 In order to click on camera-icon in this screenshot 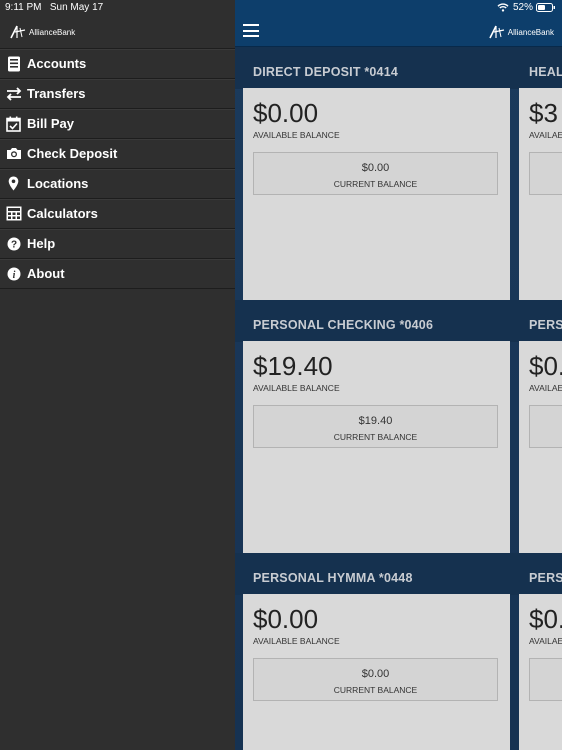, I will do `click(13, 154)`.